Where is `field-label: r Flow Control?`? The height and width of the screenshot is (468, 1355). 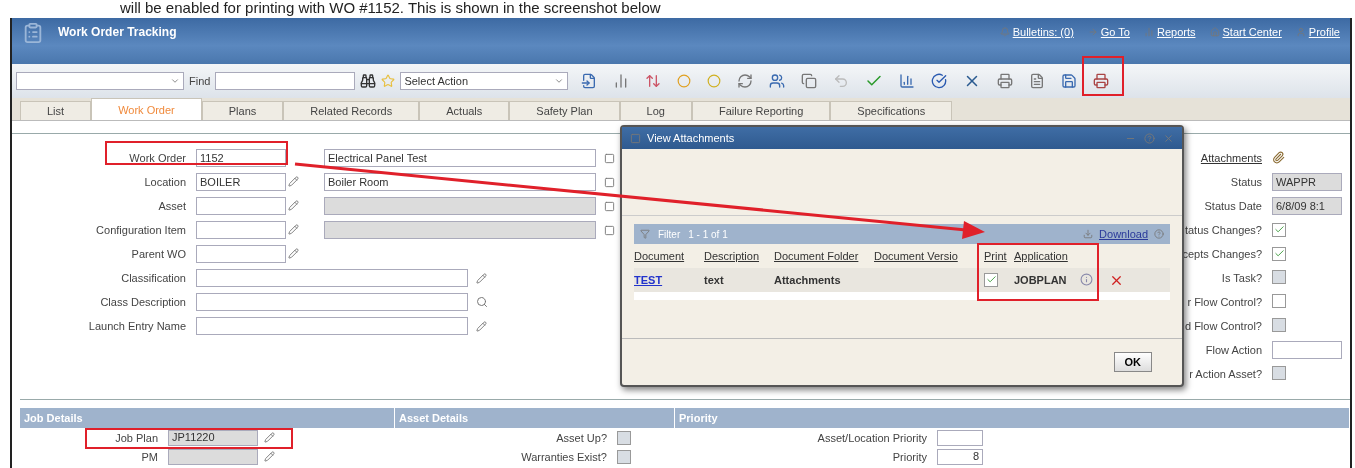 field-label: r Flow Control? is located at coordinates (1225, 302).